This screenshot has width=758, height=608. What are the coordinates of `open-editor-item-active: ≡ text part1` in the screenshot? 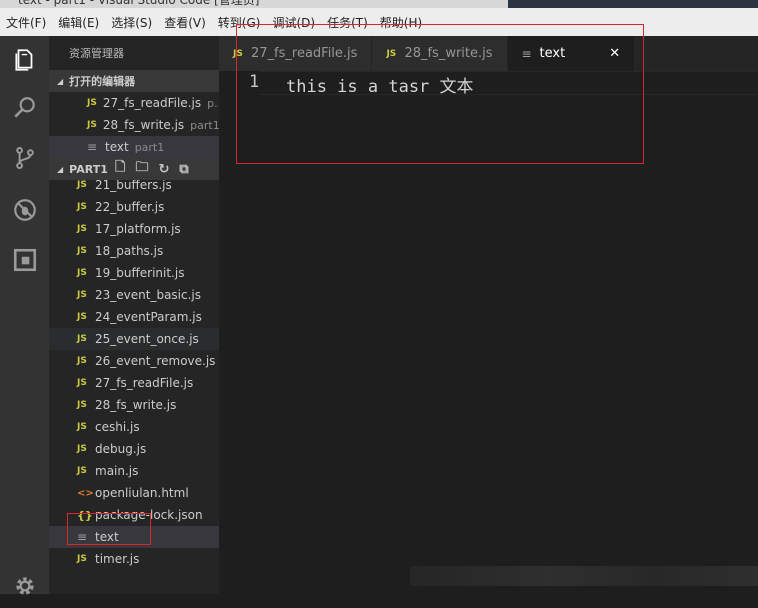 It's located at (134, 147).